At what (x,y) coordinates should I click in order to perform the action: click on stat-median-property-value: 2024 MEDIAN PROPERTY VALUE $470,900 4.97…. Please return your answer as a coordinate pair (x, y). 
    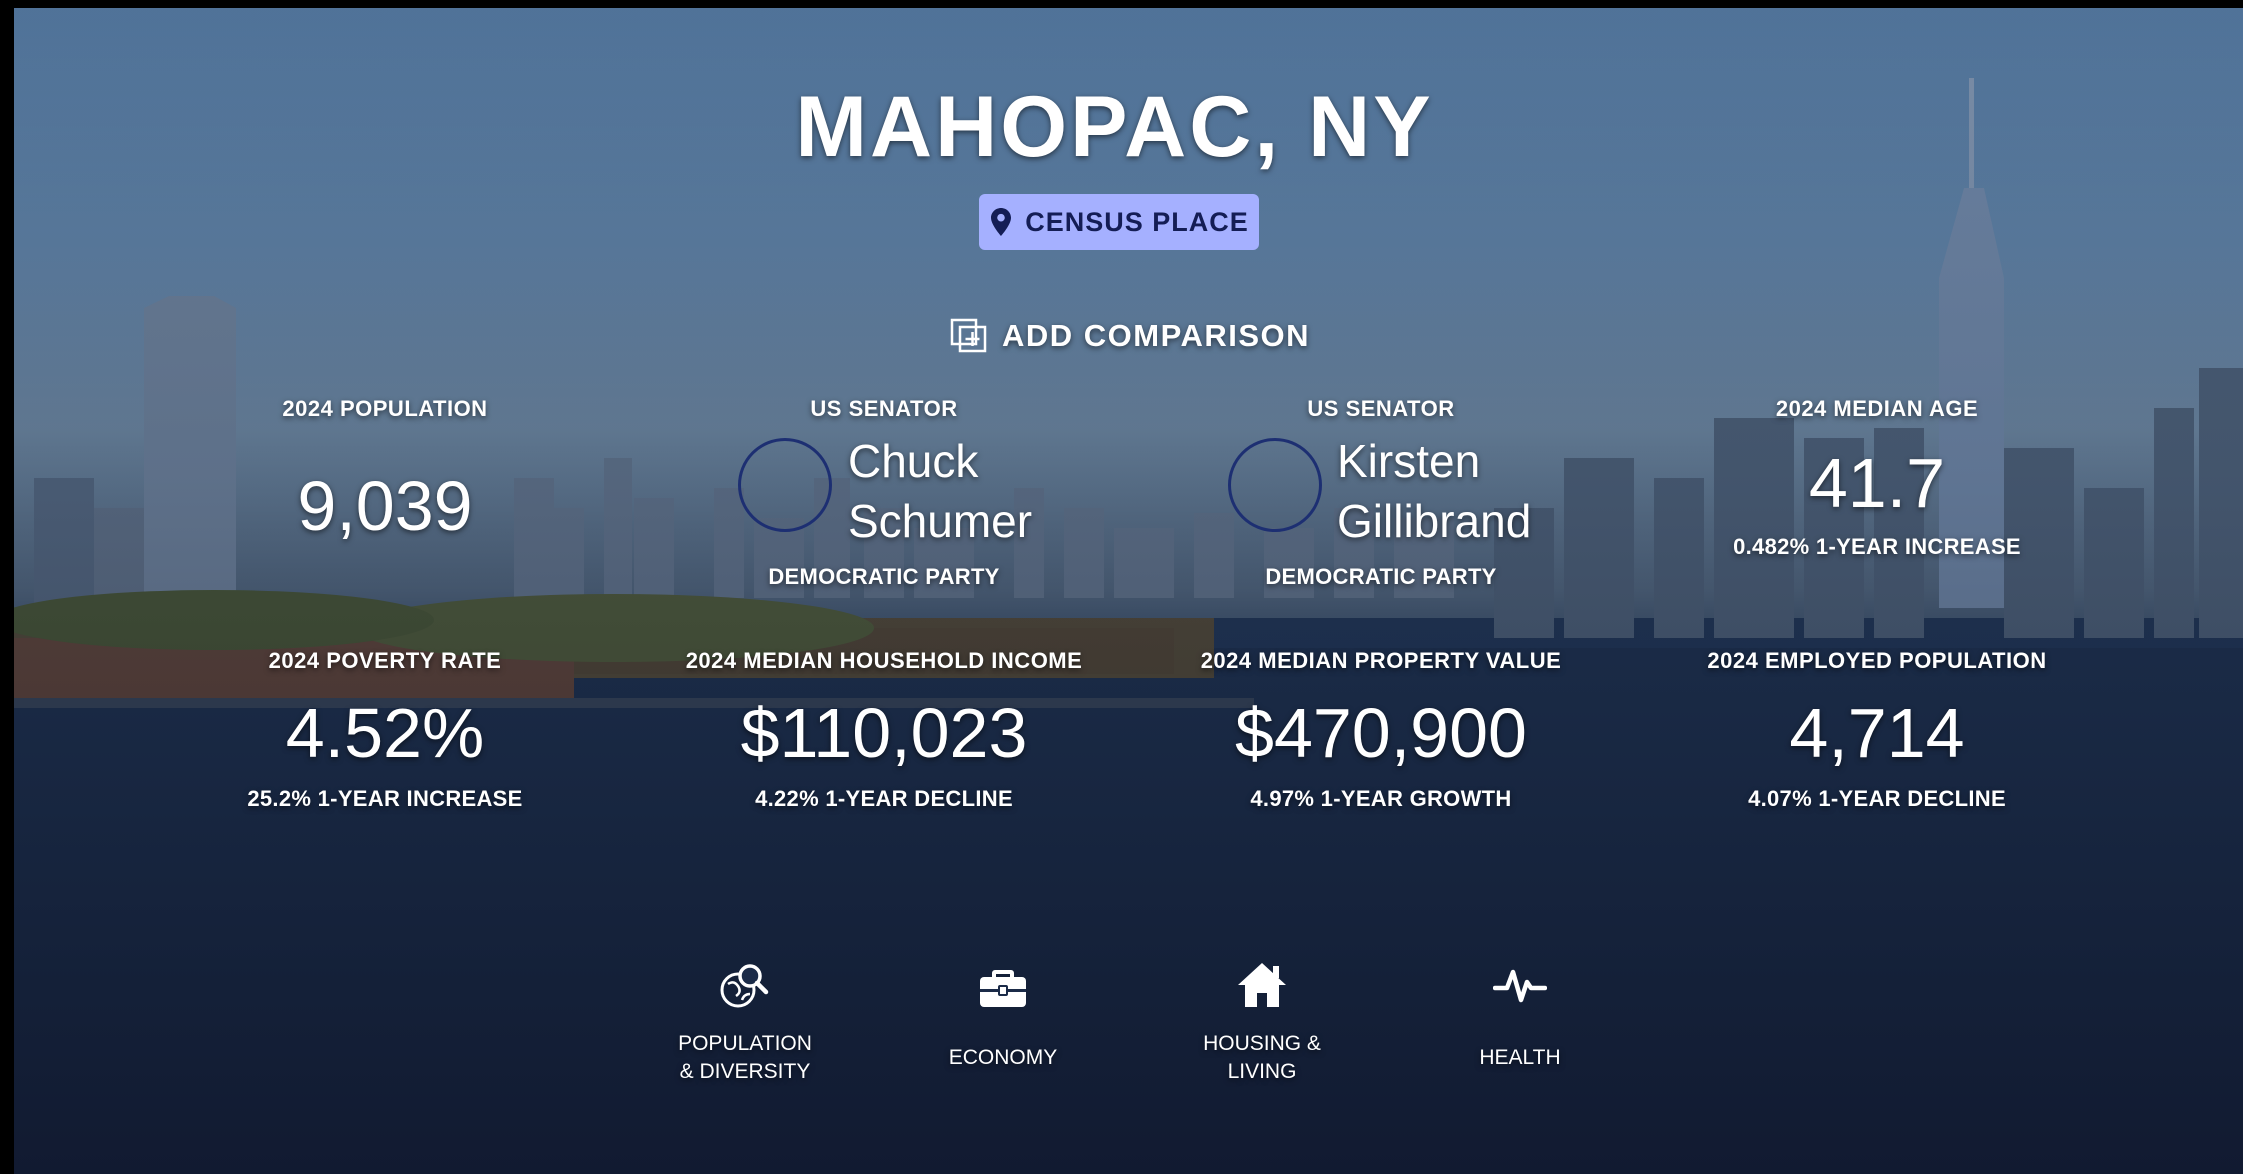
    Looking at the image, I should click on (1381, 730).